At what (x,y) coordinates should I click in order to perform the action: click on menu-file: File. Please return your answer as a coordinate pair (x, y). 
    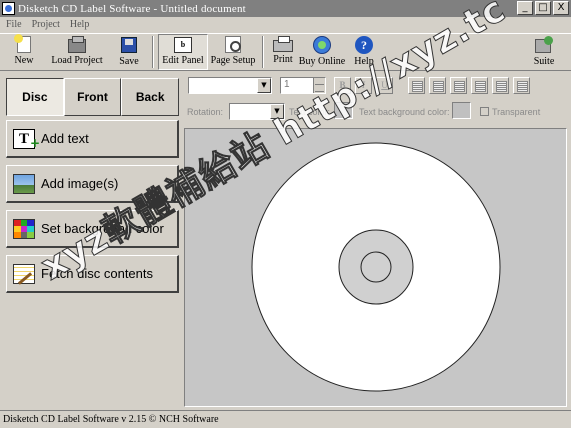
    Looking at the image, I should click on (14, 24).